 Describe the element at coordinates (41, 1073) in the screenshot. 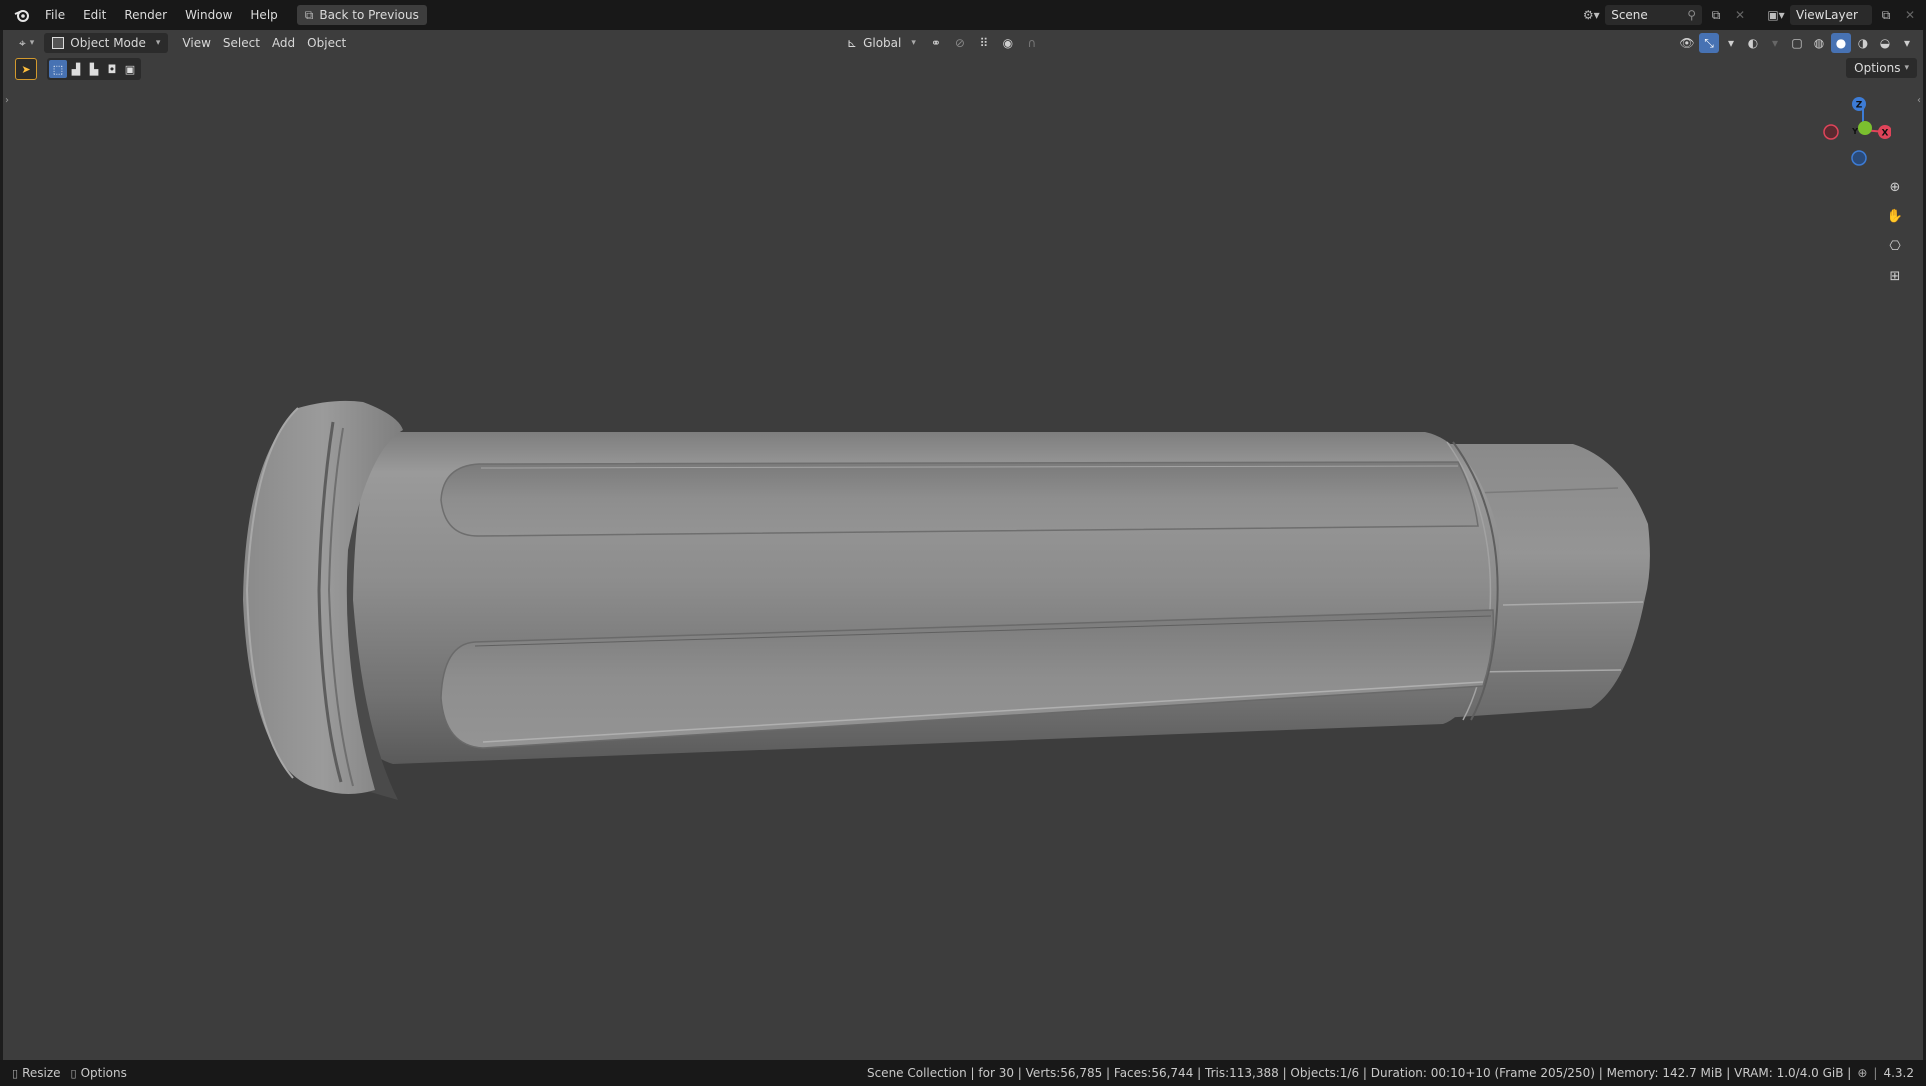

I see `status-resize-label: Resize` at that location.